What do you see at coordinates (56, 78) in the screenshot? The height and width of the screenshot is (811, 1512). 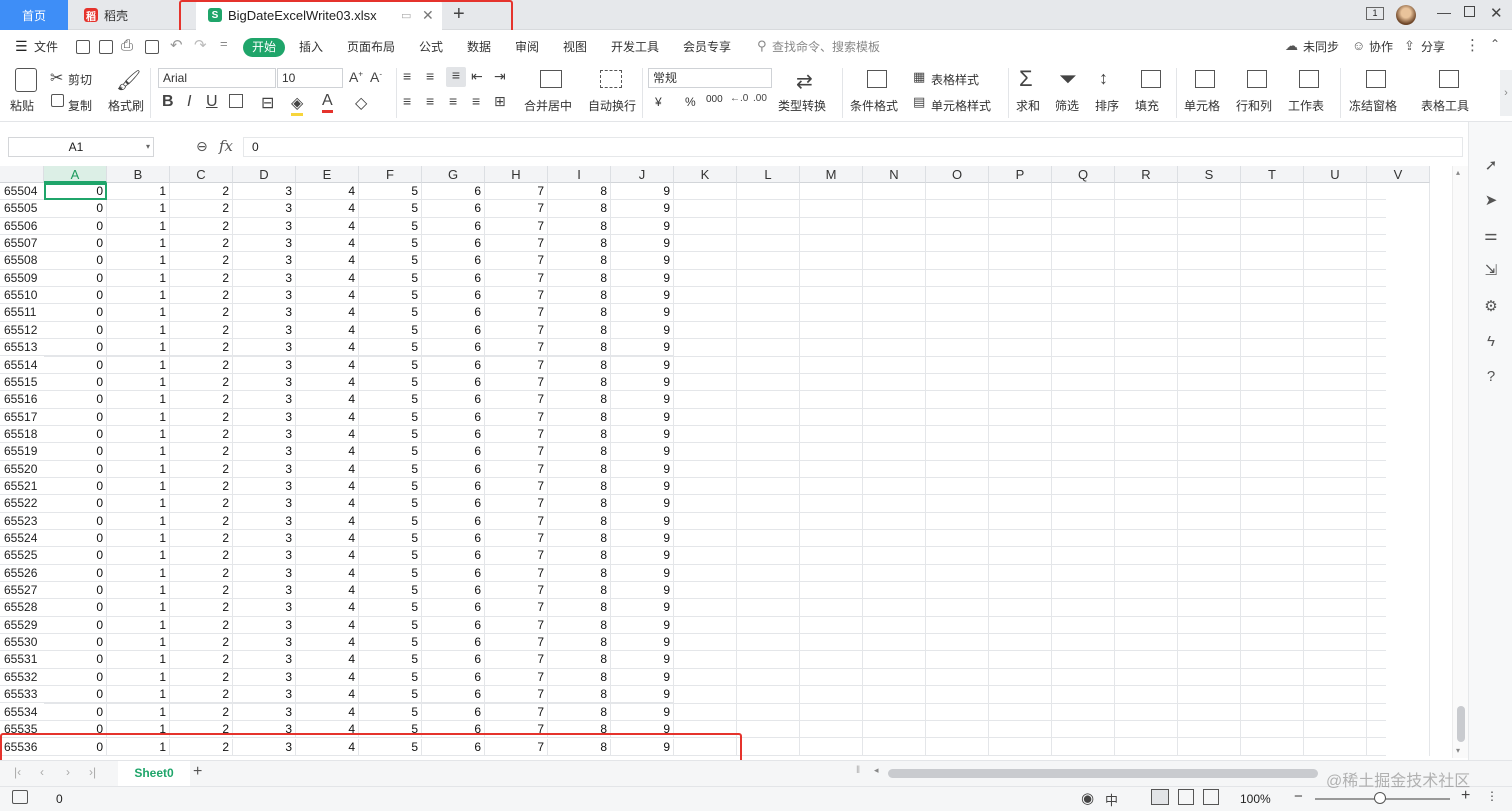 I see `cut-icon: ✂` at bounding box center [56, 78].